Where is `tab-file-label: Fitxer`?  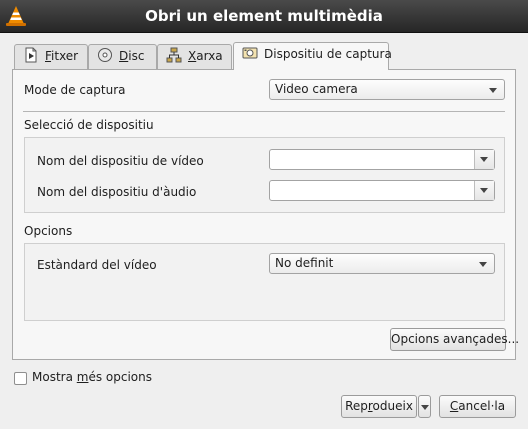
tab-file-label: Fitxer is located at coordinates (62, 56).